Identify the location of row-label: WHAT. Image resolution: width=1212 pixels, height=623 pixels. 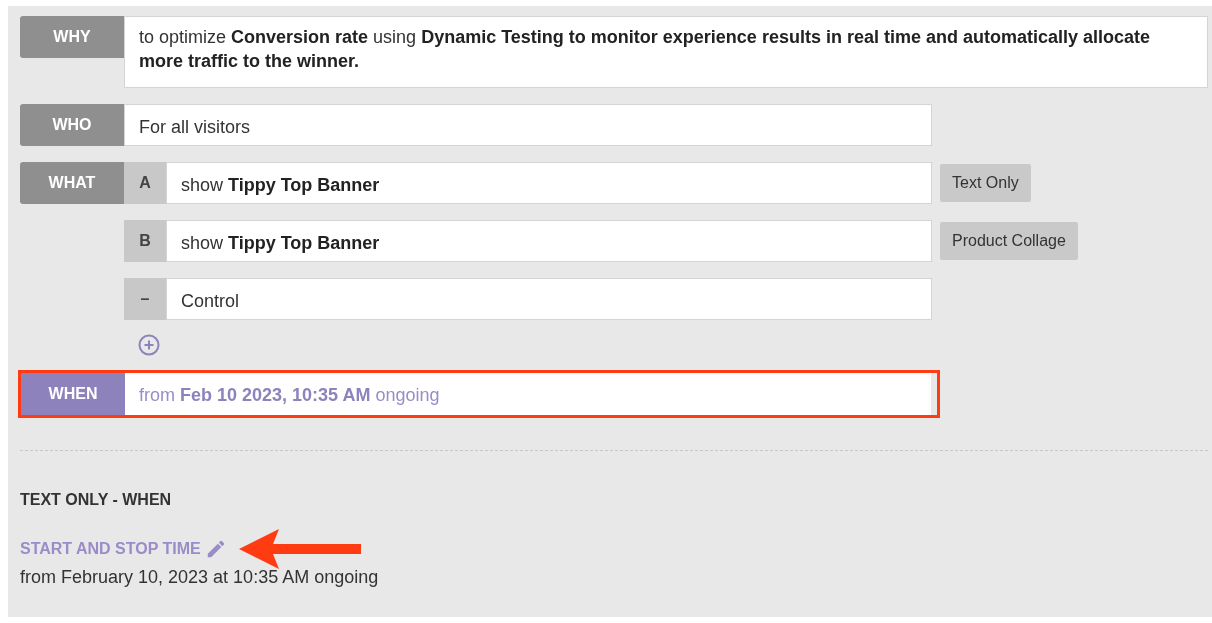
(72, 183).